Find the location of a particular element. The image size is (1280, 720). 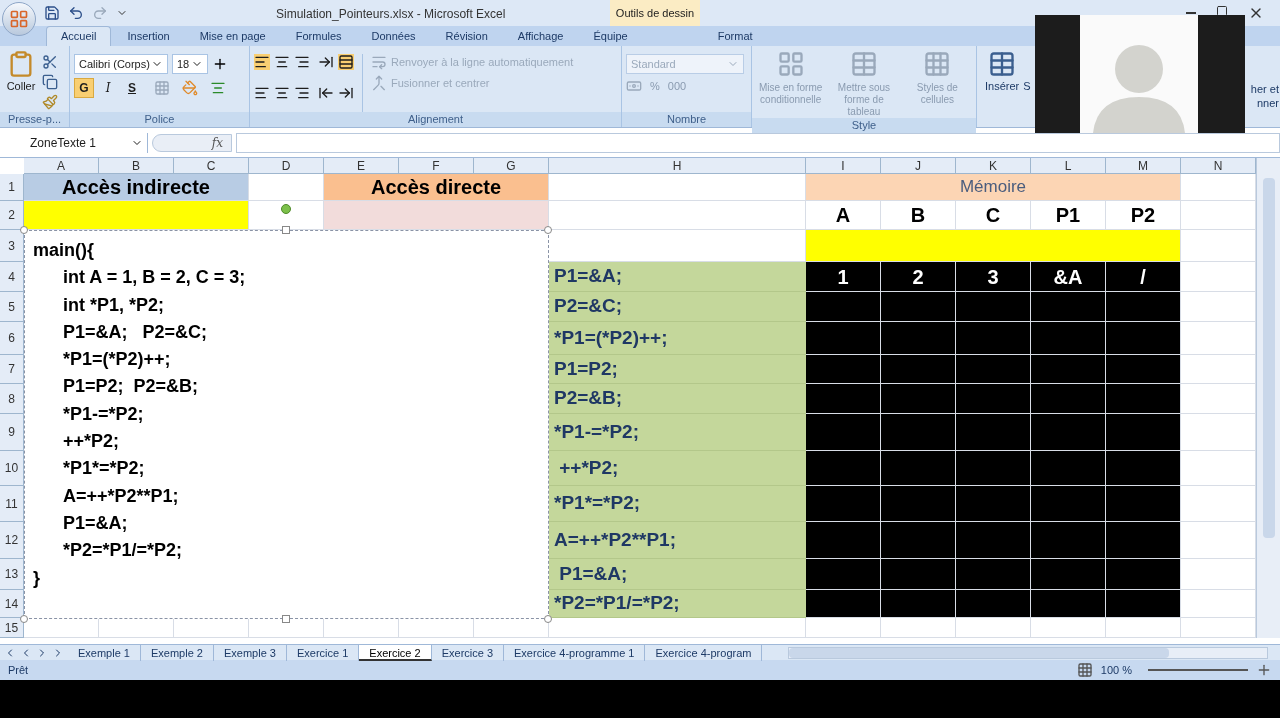

font-name-field: Calibri (Corps) is located at coordinates (121, 64).